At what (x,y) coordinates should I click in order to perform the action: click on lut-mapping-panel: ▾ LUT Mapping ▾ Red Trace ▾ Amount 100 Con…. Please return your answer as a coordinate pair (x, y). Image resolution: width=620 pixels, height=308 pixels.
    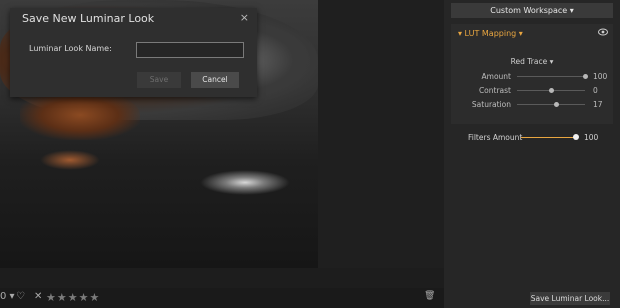
    Looking at the image, I should click on (532, 74).